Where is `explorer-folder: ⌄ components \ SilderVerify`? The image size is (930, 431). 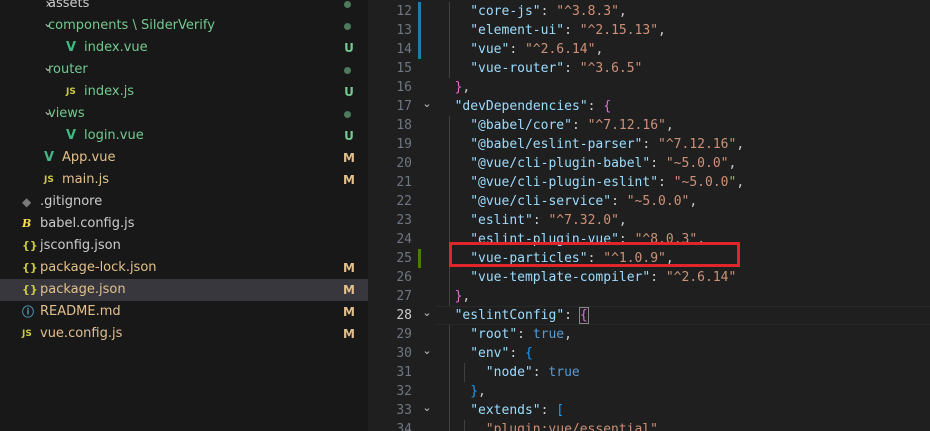
explorer-folder: ⌄ components \ SilderVerify is located at coordinates (184, 26).